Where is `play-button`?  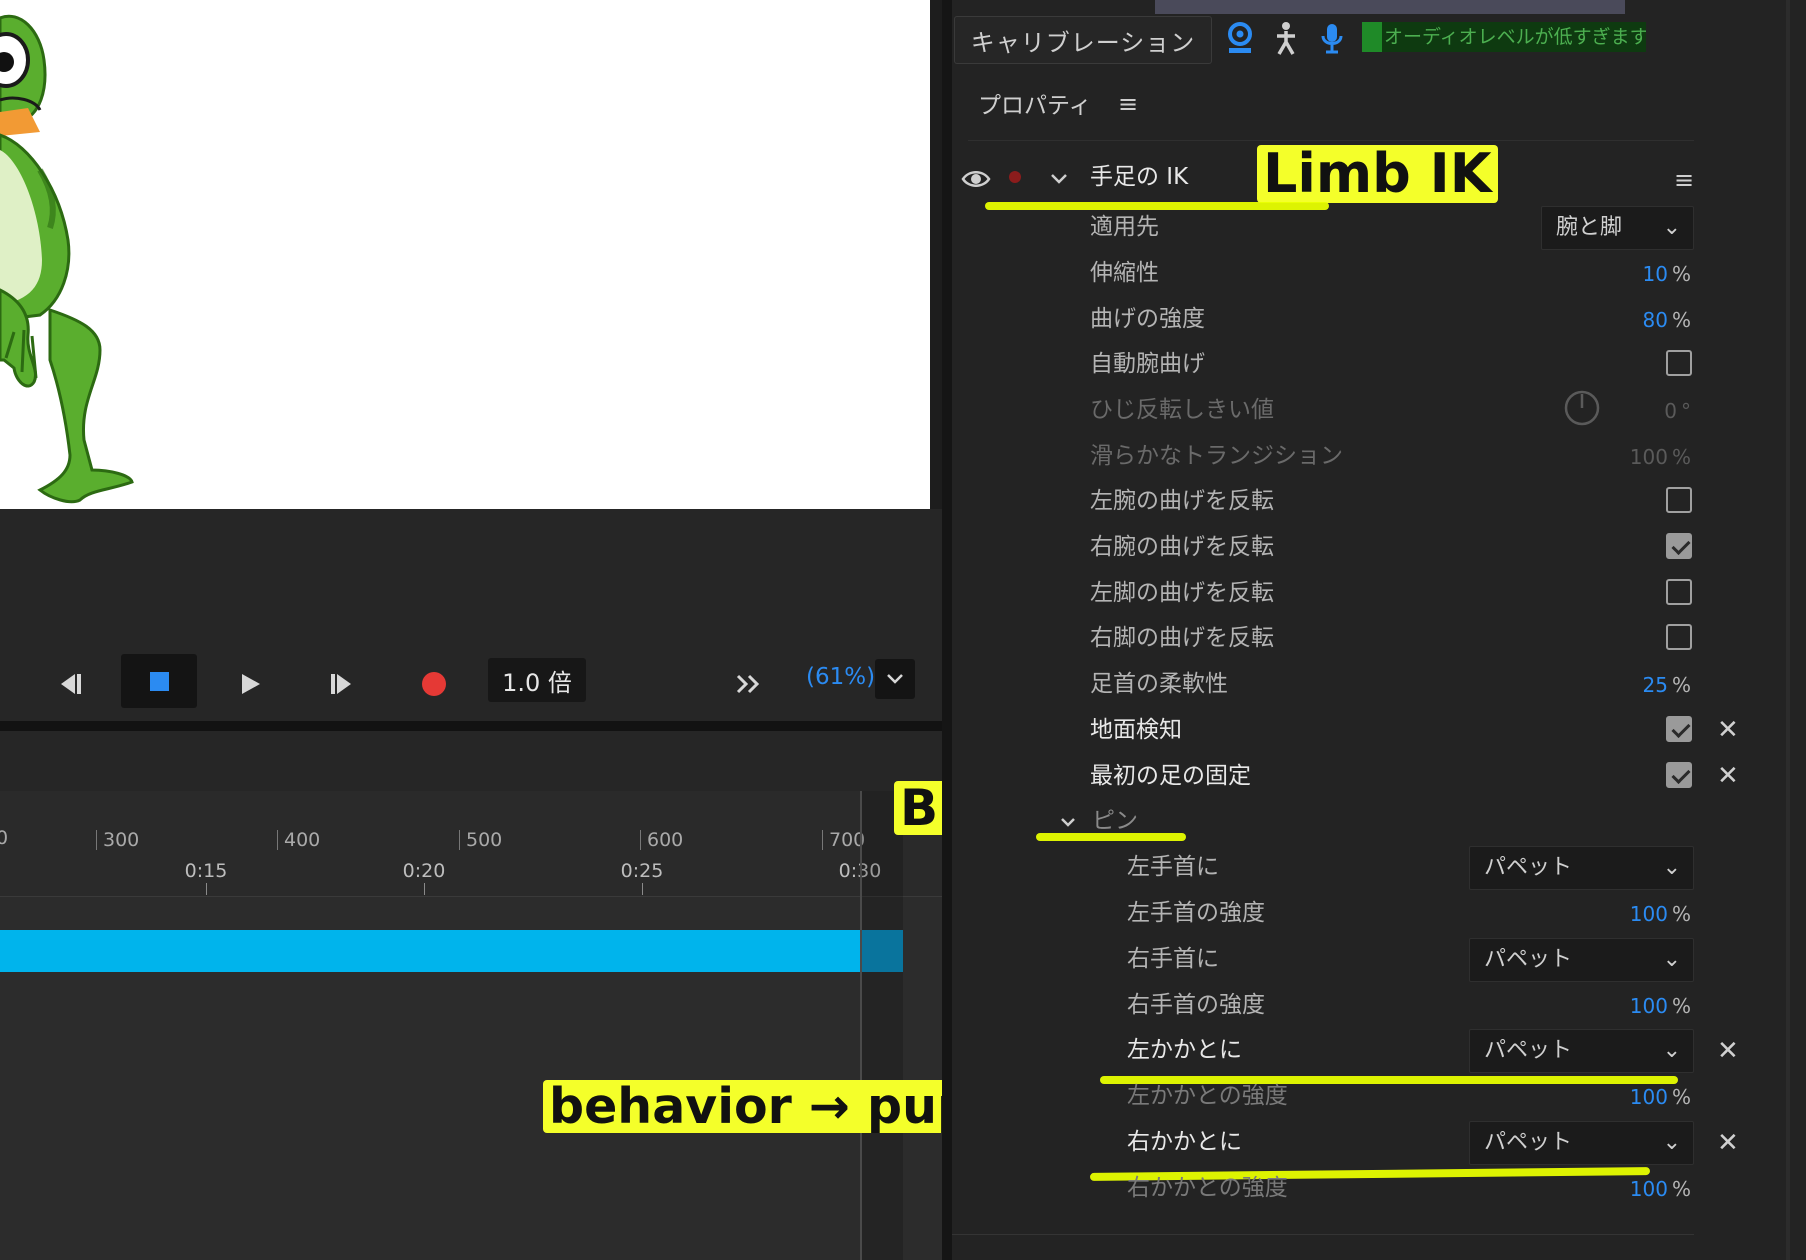
play-button is located at coordinates (250, 684).